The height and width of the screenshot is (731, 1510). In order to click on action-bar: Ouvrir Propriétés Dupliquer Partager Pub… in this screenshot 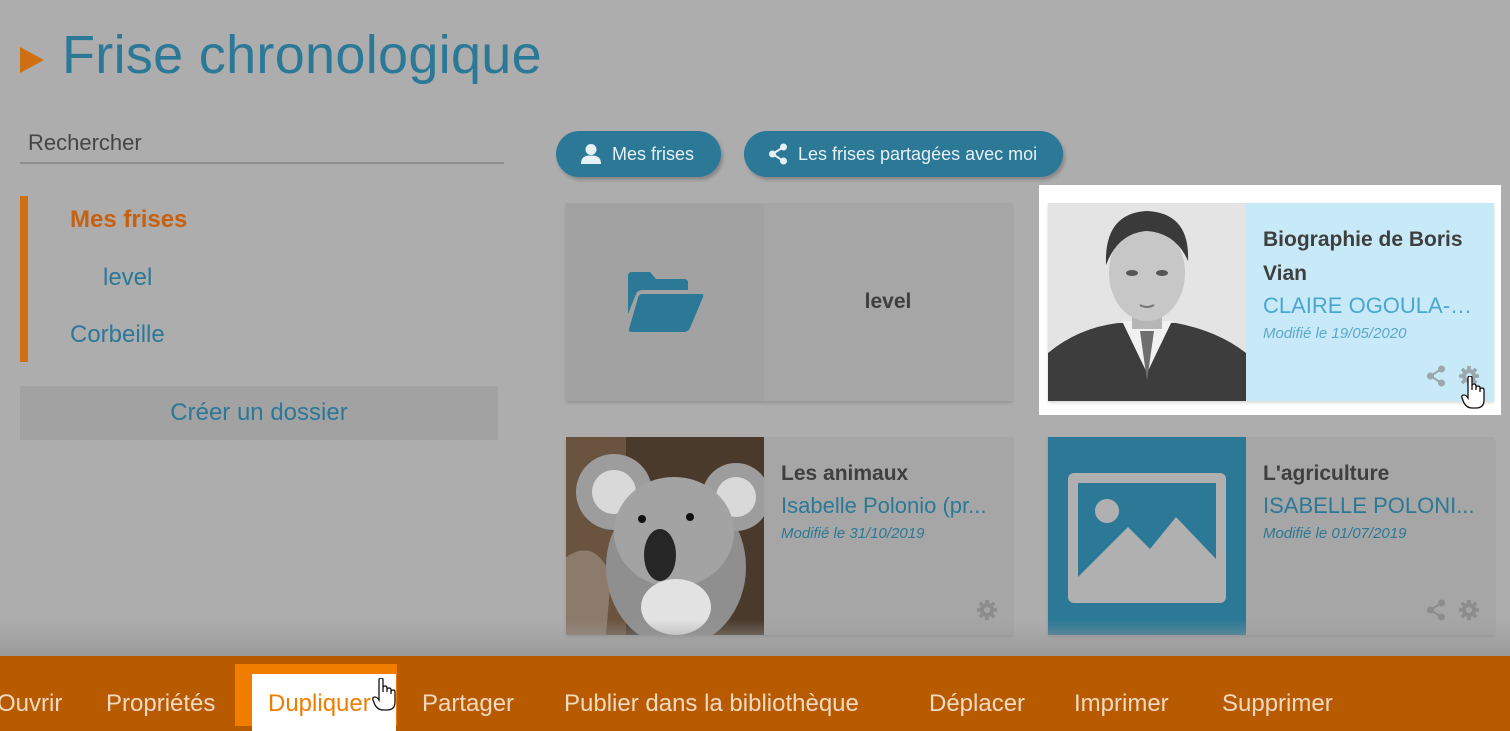, I will do `click(755, 693)`.